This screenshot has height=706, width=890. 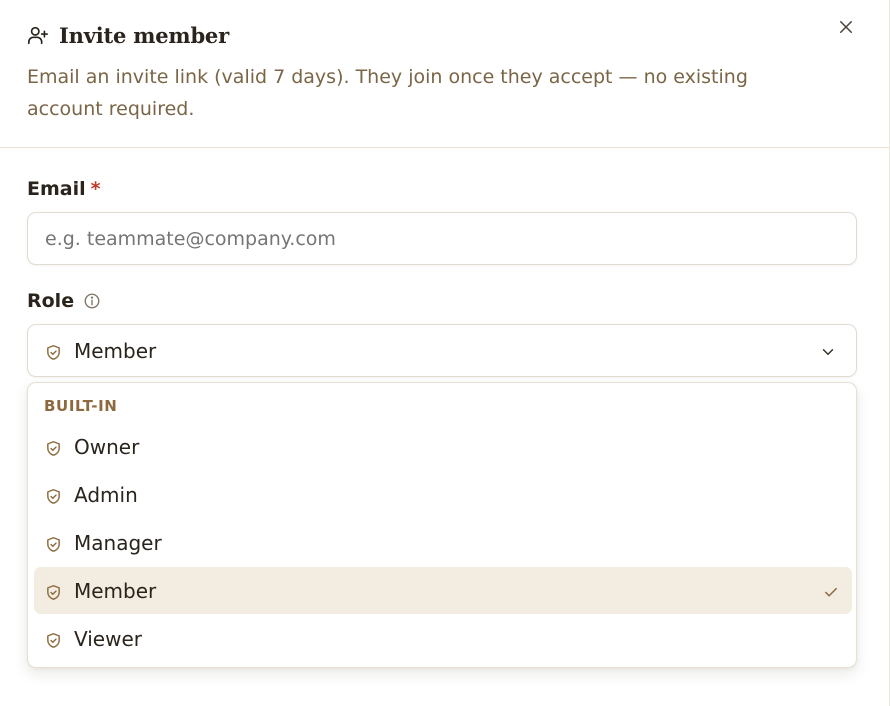 I want to click on role-option-label: Member, so click(x=115, y=590).